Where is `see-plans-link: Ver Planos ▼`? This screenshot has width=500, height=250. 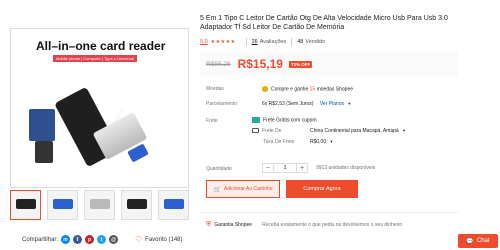 see-plans-link: Ver Planos ▼ is located at coordinates (336, 104).